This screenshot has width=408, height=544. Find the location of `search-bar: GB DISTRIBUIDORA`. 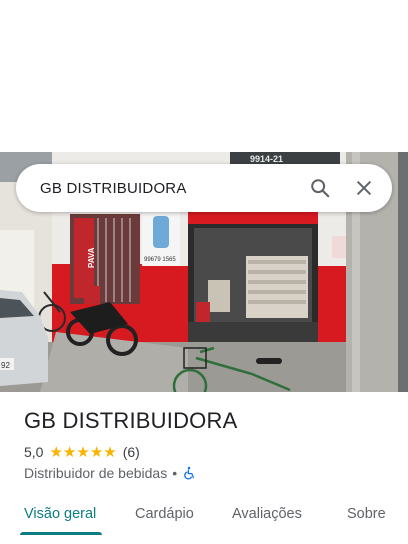

search-bar: GB DISTRIBUIDORA is located at coordinates (204, 188).